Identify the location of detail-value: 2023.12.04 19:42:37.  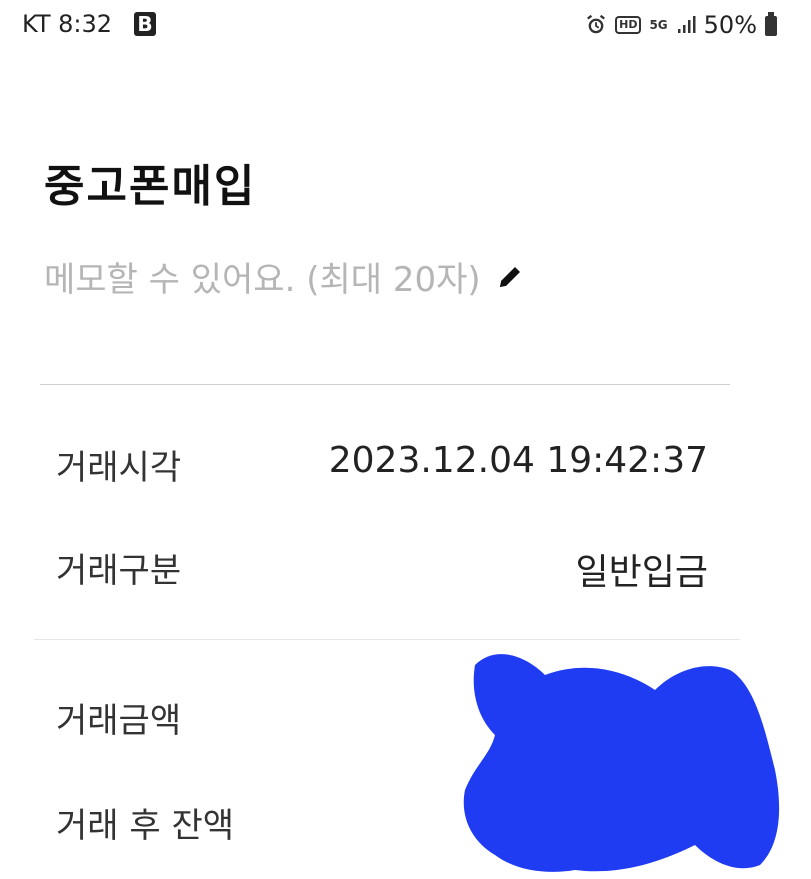
(518, 460).